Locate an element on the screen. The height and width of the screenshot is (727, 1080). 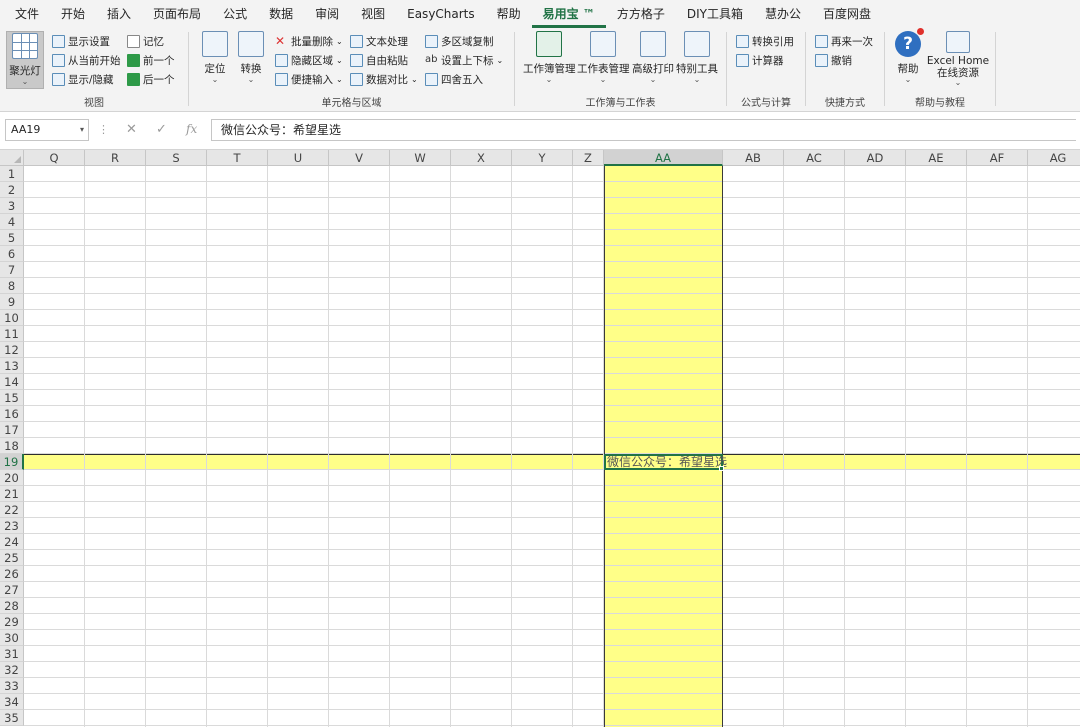
row-header: 29 is located at coordinates (12, 622).